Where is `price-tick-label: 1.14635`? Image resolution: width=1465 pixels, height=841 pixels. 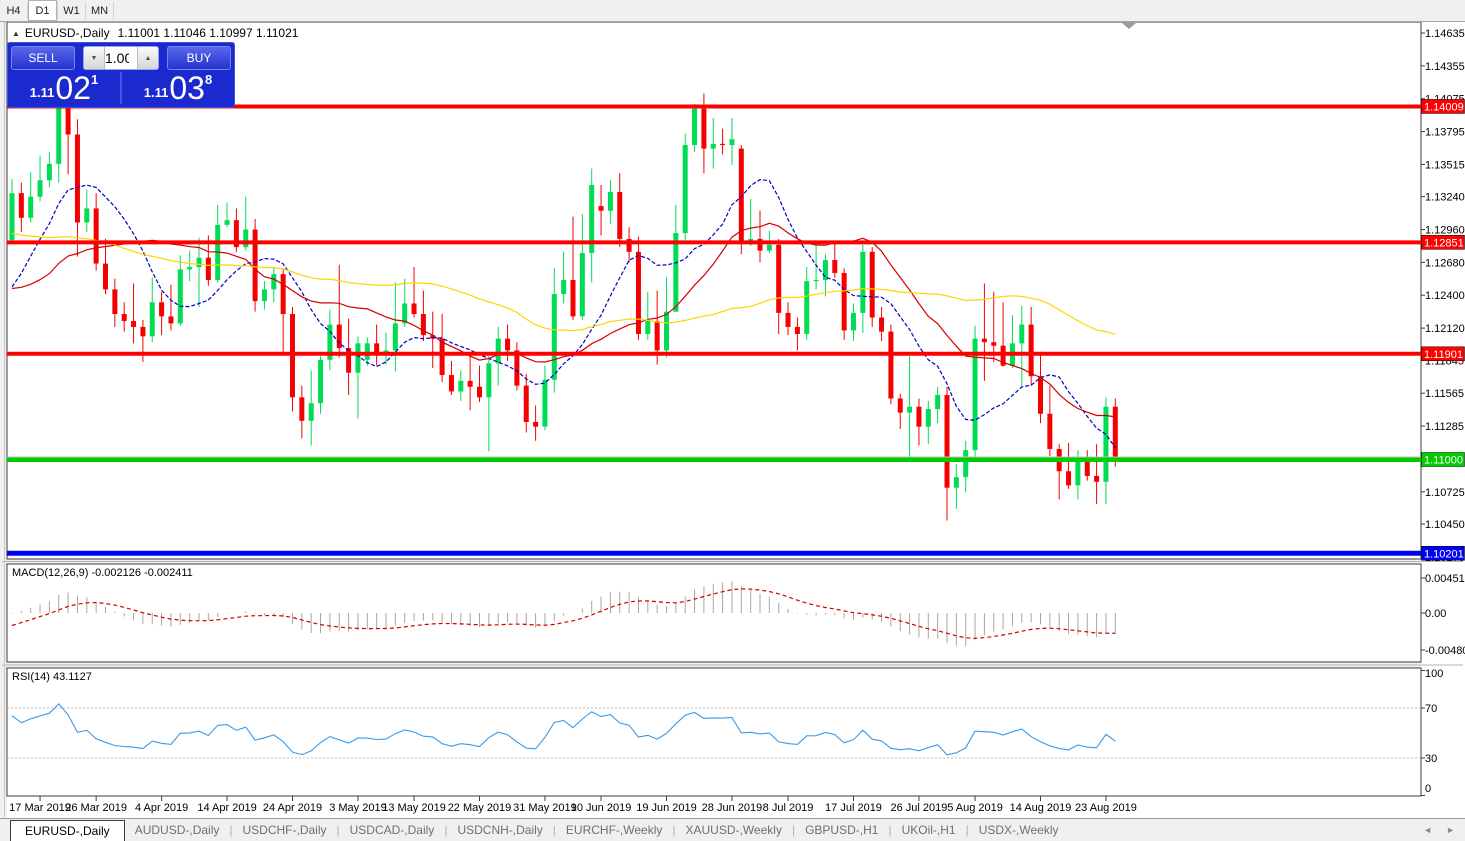
price-tick-label: 1.14635 is located at coordinates (1445, 34).